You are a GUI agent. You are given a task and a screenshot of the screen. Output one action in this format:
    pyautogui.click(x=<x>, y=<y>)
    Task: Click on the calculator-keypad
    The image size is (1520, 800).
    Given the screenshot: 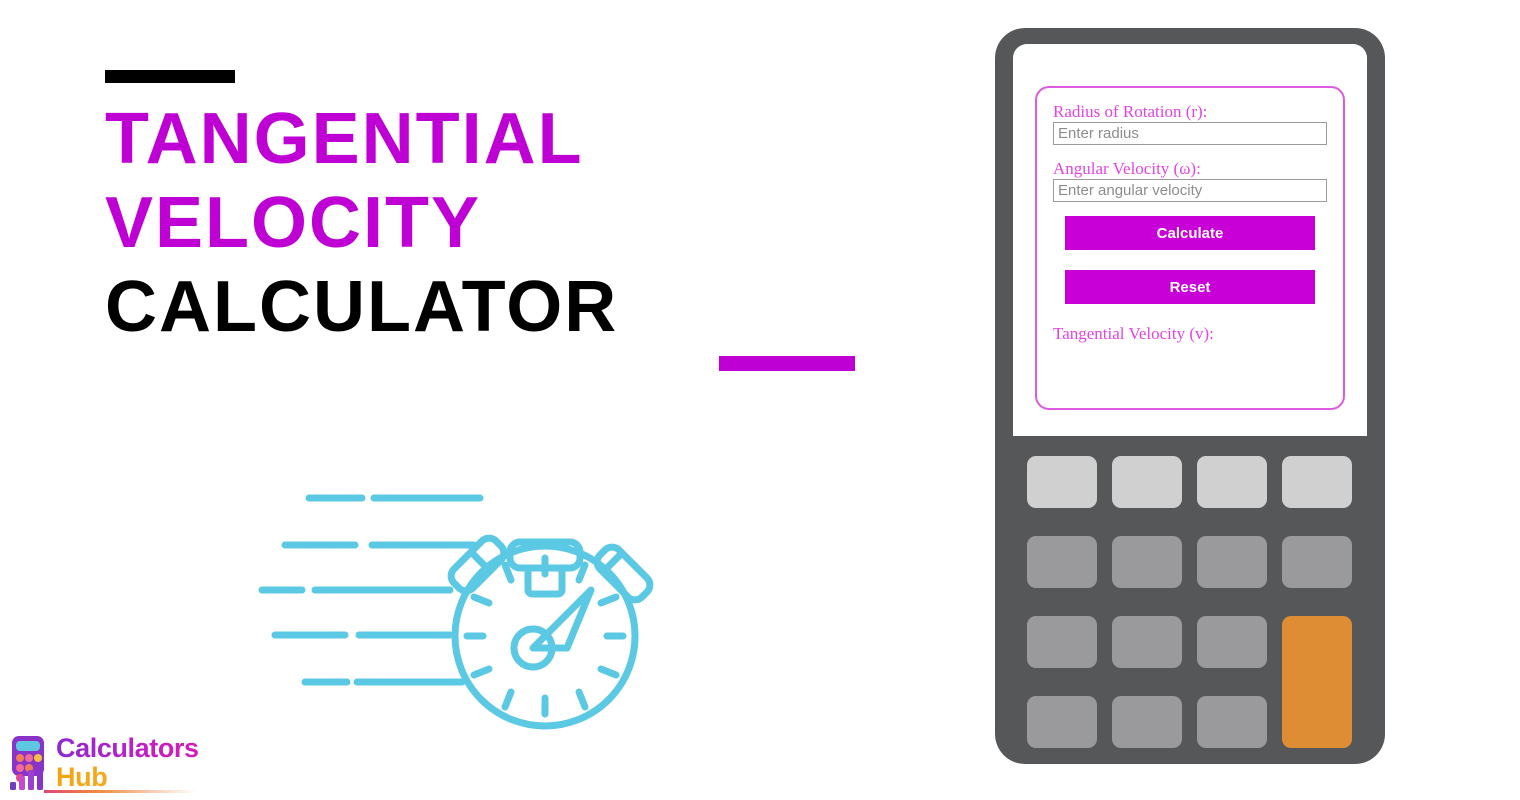 What is the action you would take?
    pyautogui.click(x=1190, y=602)
    